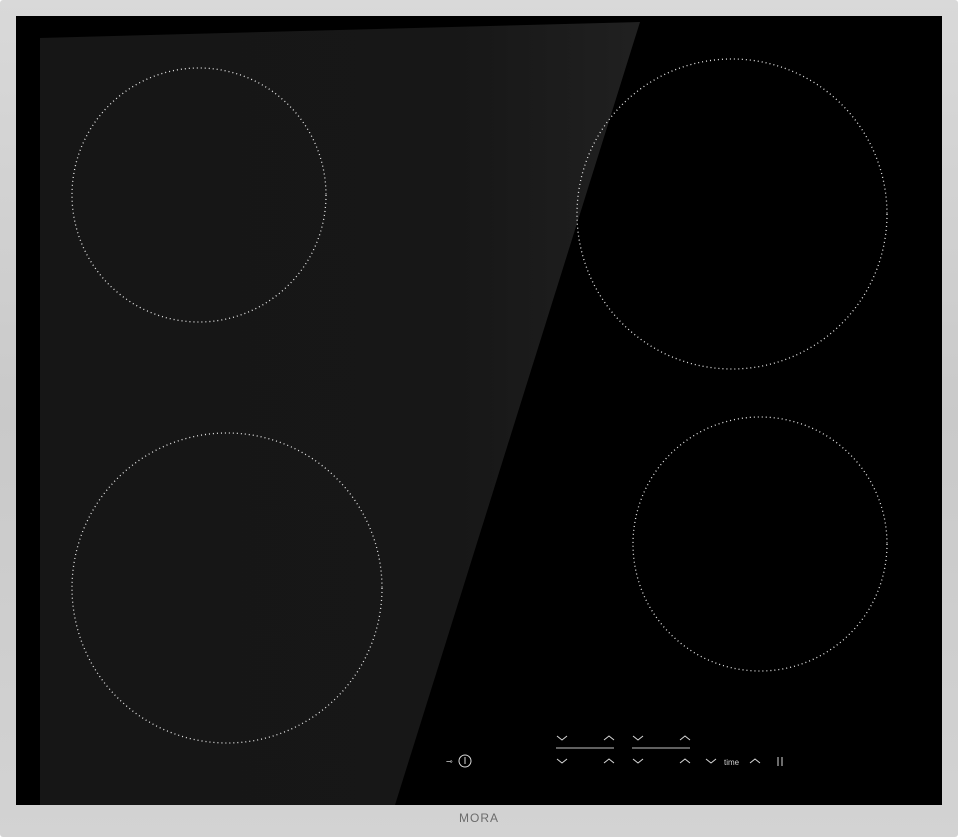 The image size is (958, 837). I want to click on pause-icon, so click(780, 761).